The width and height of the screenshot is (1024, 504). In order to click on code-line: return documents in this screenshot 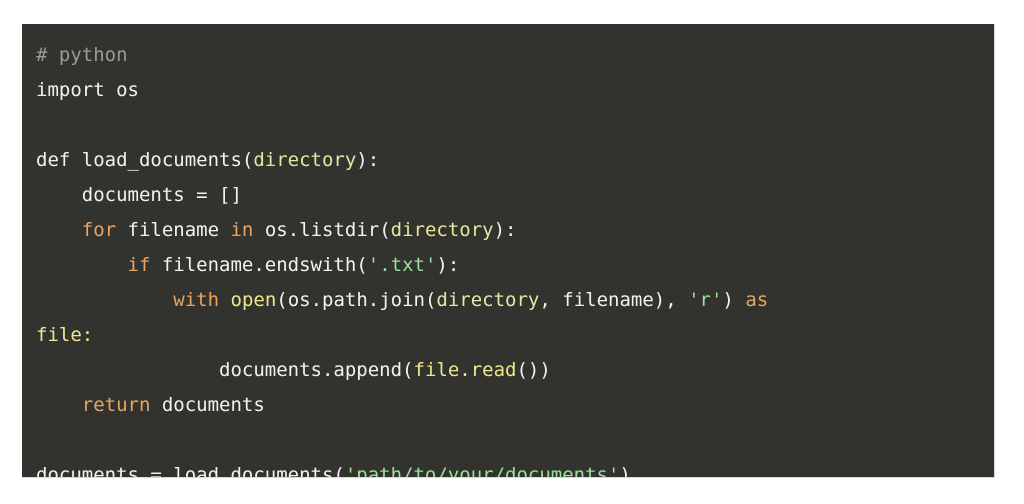, I will do `click(508, 405)`.